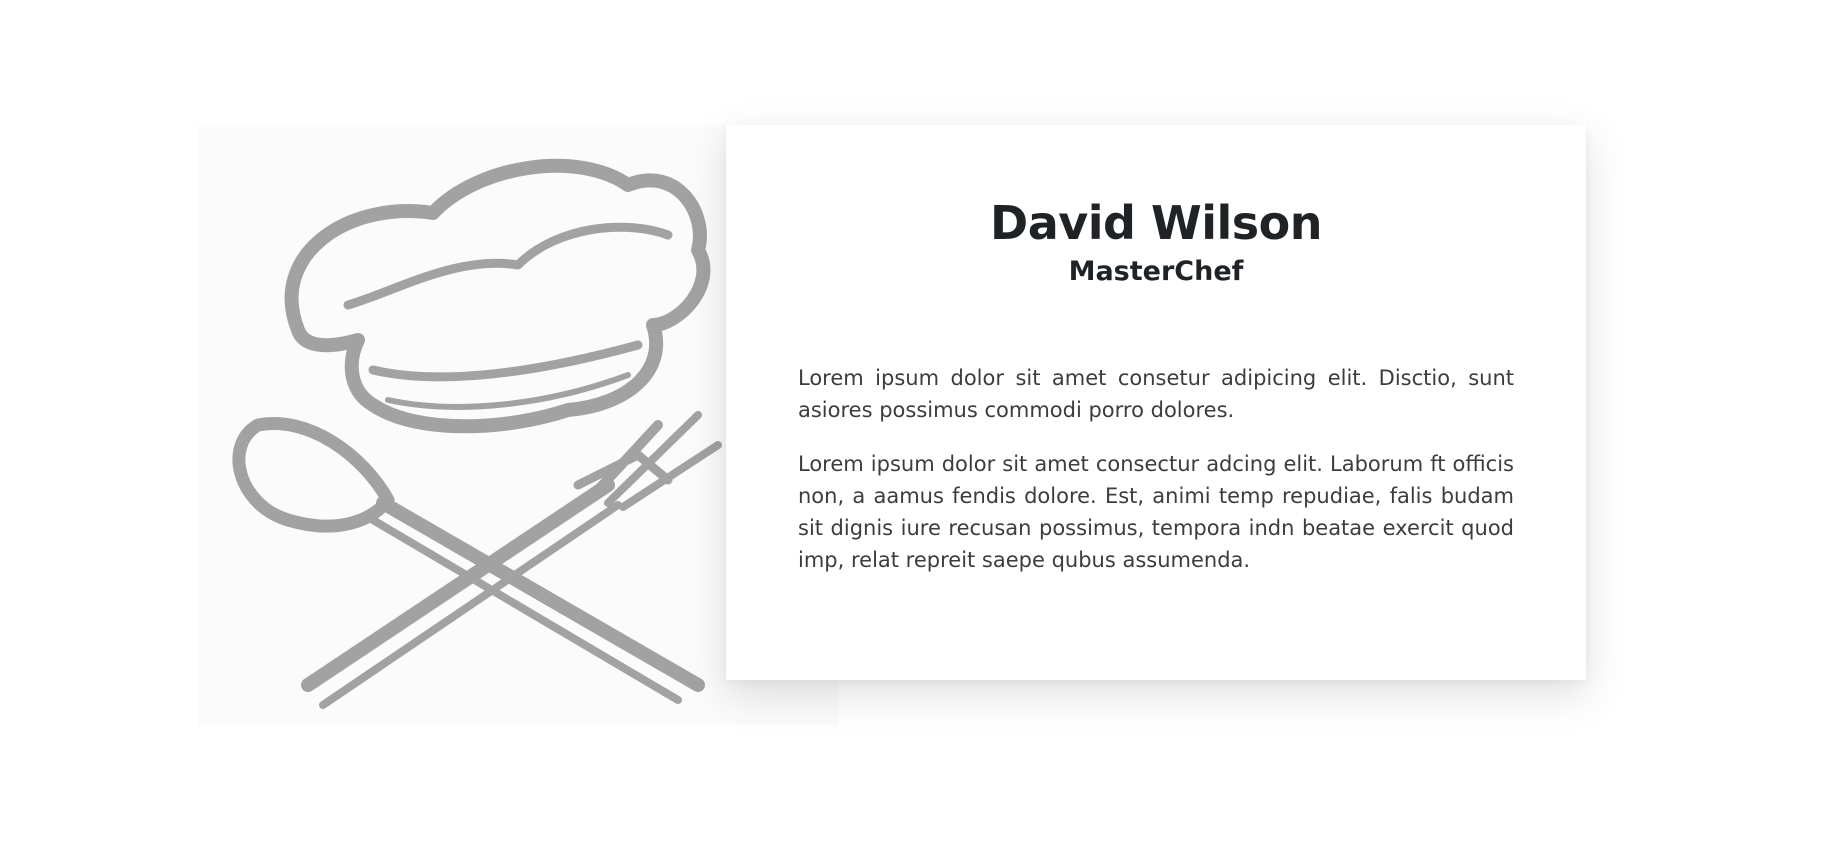 This screenshot has height=841, width=1848. I want to click on profile-title: MasterChef, so click(1156, 271).